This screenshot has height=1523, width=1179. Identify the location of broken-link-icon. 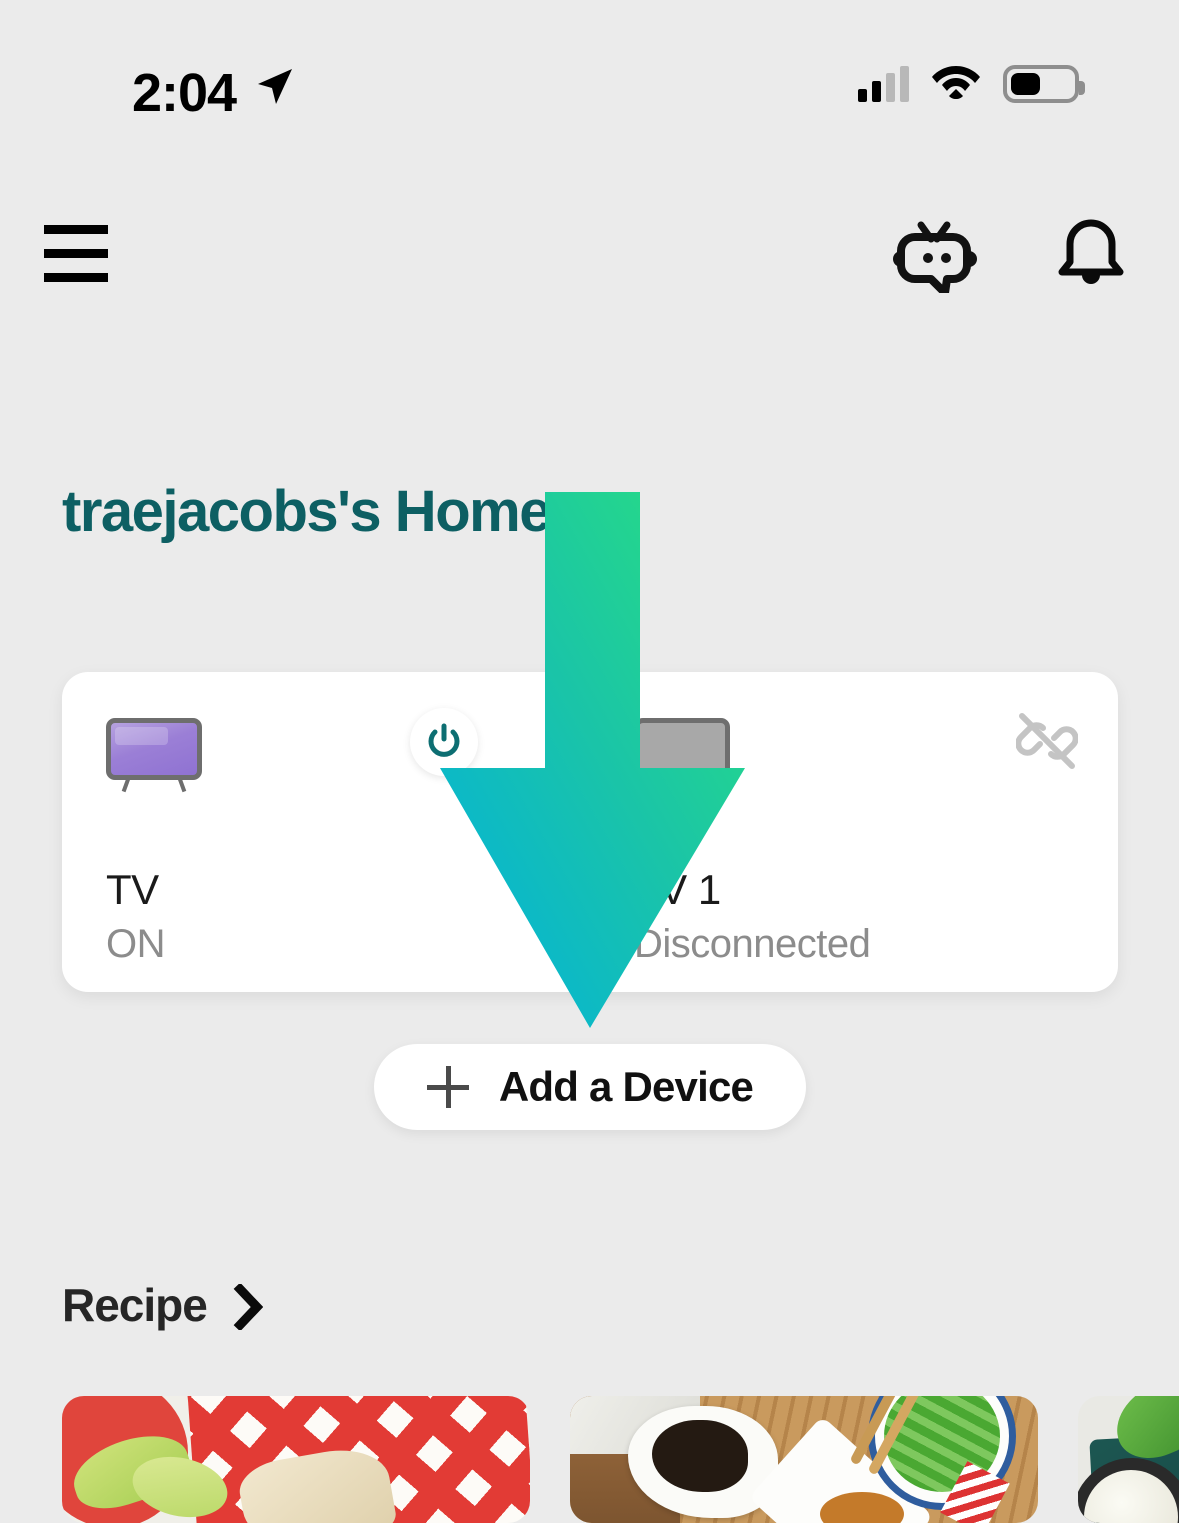
(1047, 741).